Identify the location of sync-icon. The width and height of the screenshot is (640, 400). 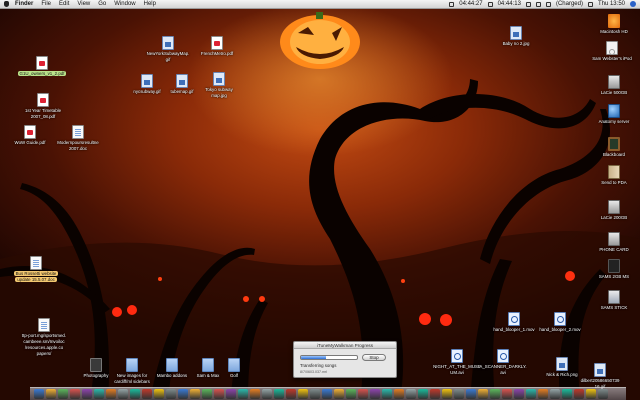
(452, 4).